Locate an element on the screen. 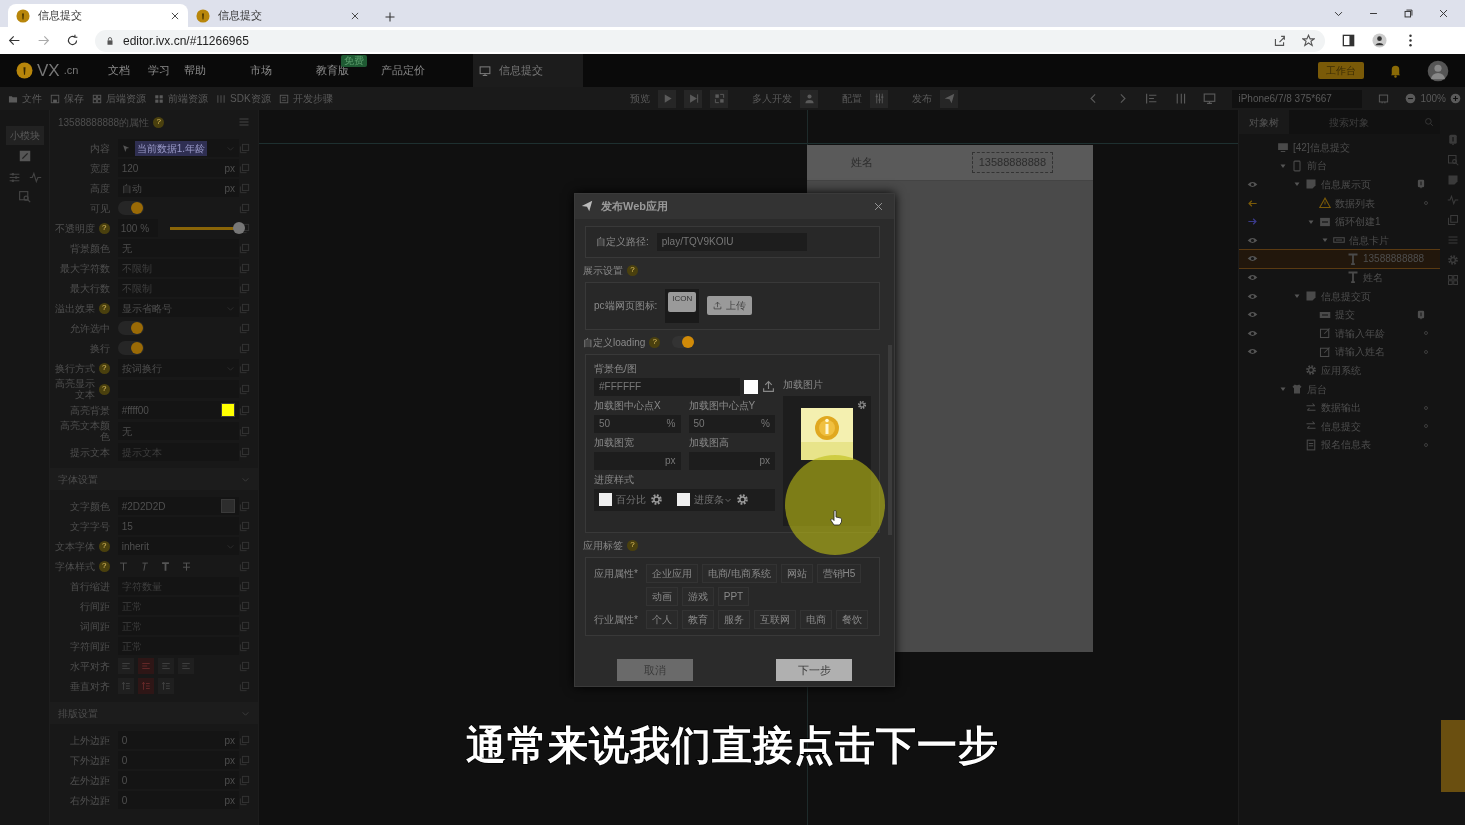 This screenshot has width=1465, height=825. tag-chip: 网站 is located at coordinates (796, 573).